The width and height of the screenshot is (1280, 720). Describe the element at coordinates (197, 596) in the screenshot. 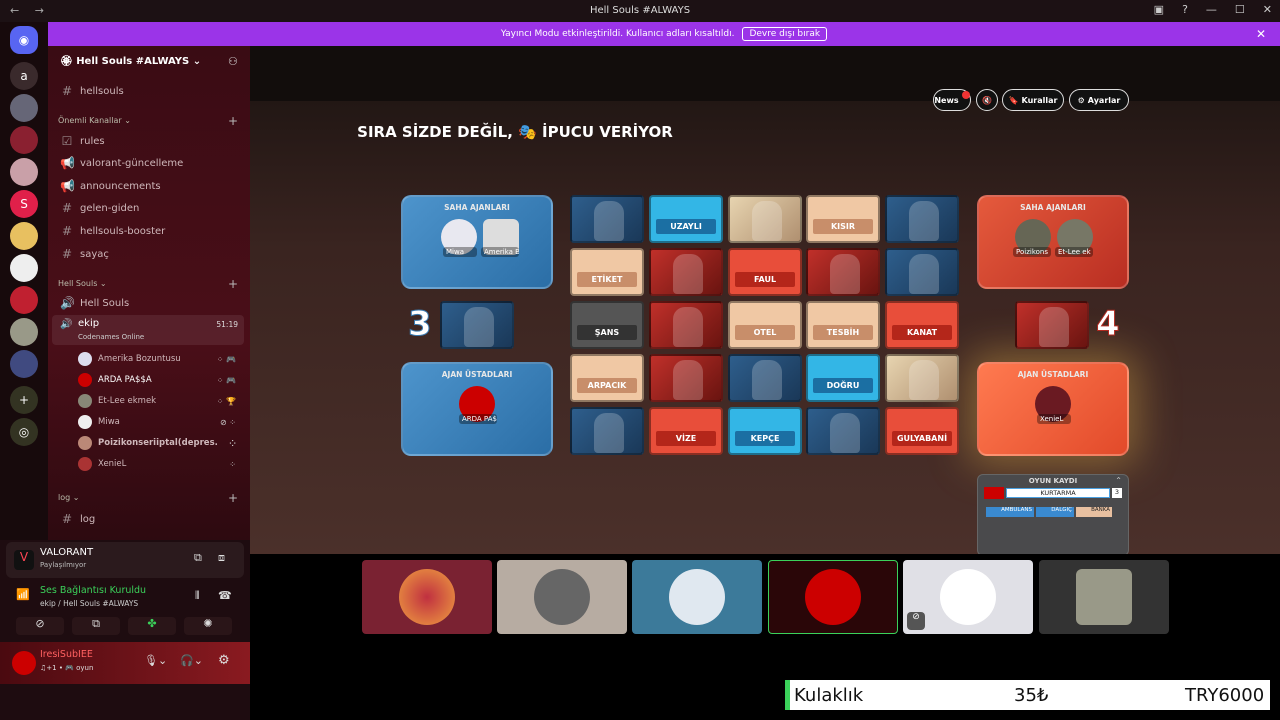

I see `noise-suppression-icon: ⫴` at that location.